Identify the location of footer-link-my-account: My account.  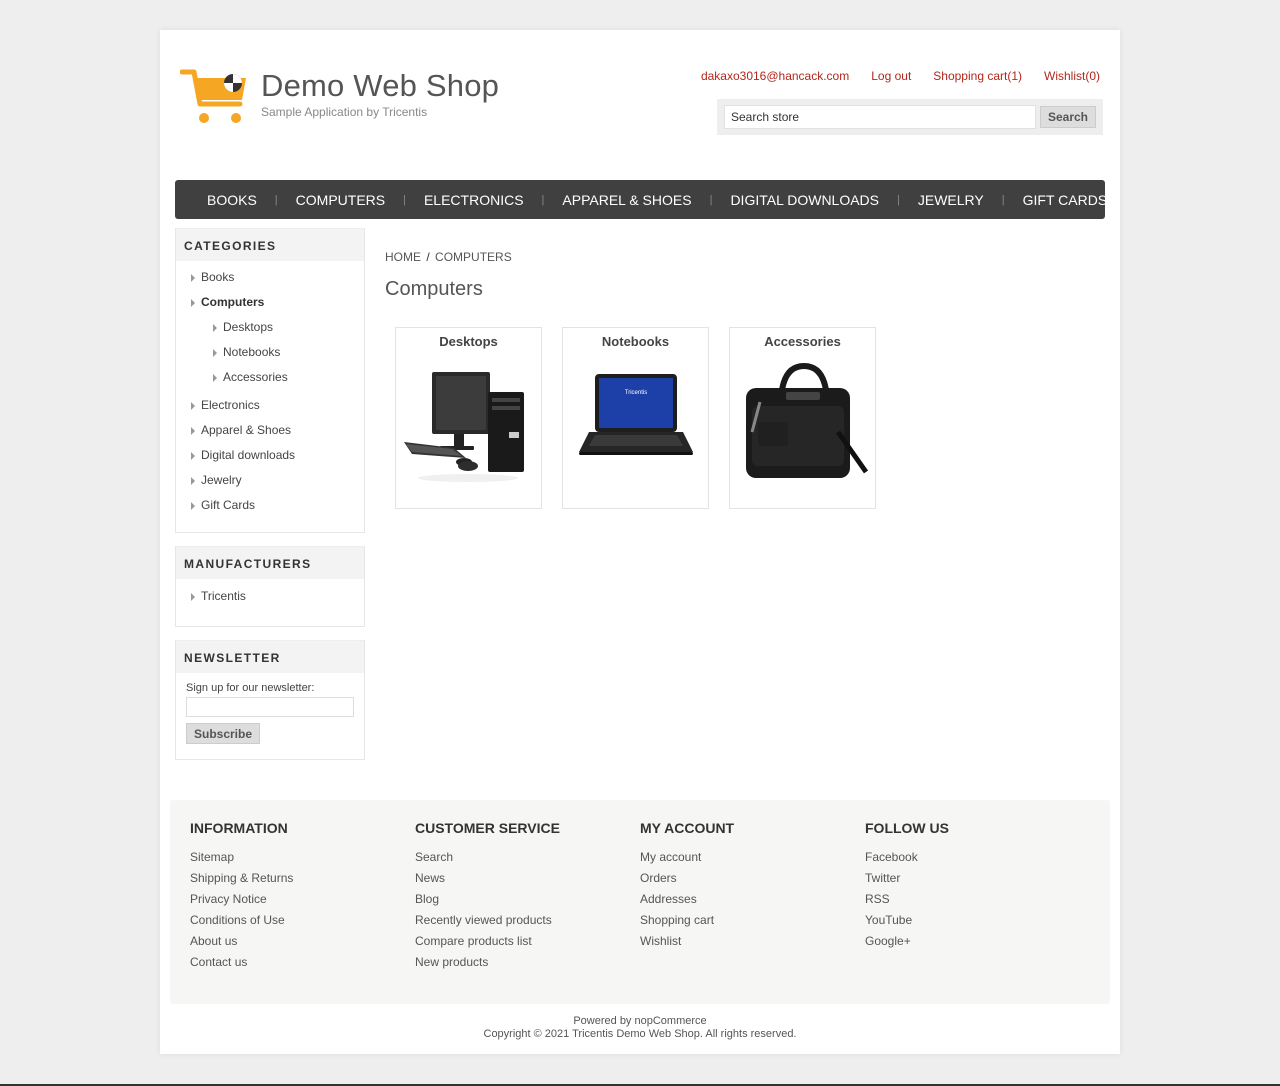
(687, 860).